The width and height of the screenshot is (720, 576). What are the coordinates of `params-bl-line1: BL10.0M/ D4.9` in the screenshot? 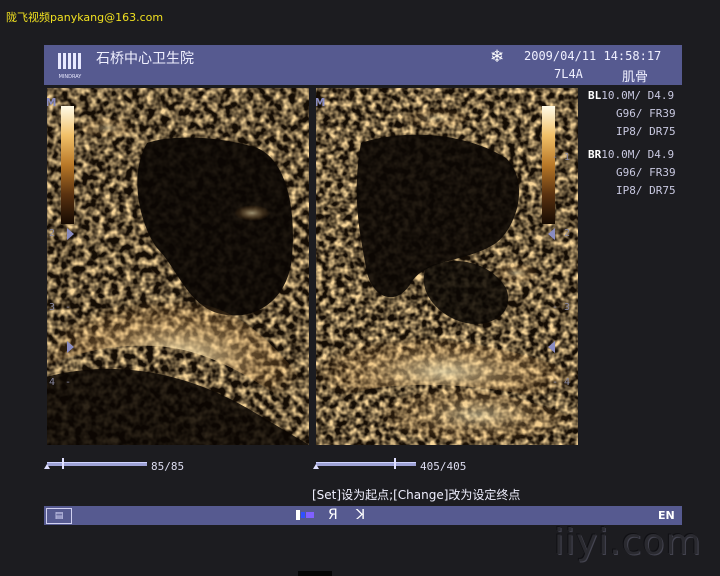 It's located at (631, 95).